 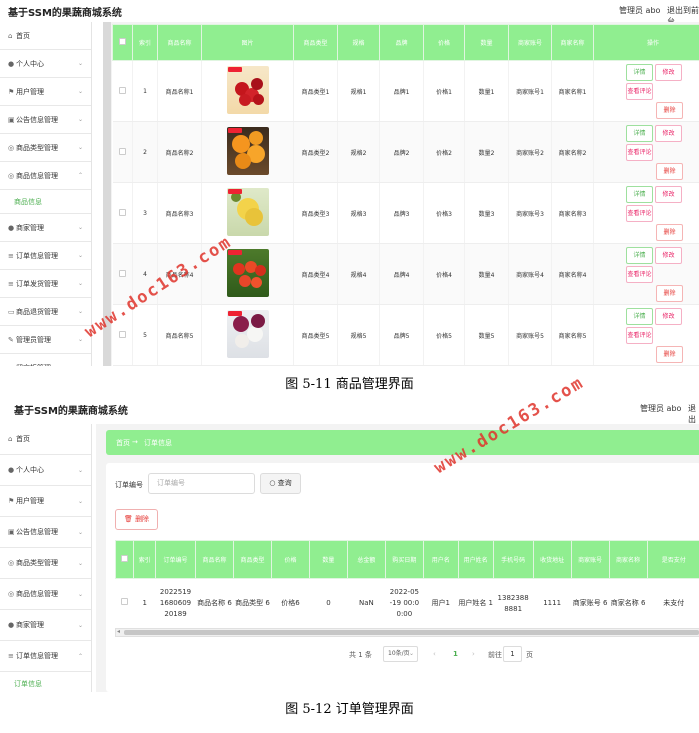 What do you see at coordinates (45, 340) in the screenshot?
I see `sidebar-item: ✎ 管理员管理 ⌄` at bounding box center [45, 340].